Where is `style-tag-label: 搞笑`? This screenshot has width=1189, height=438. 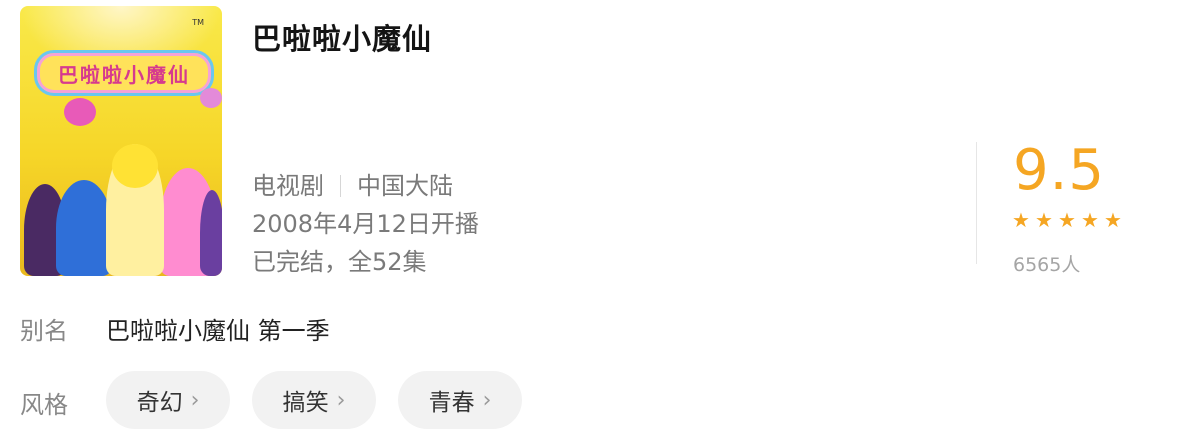 style-tag-label: 搞笑 is located at coordinates (305, 403).